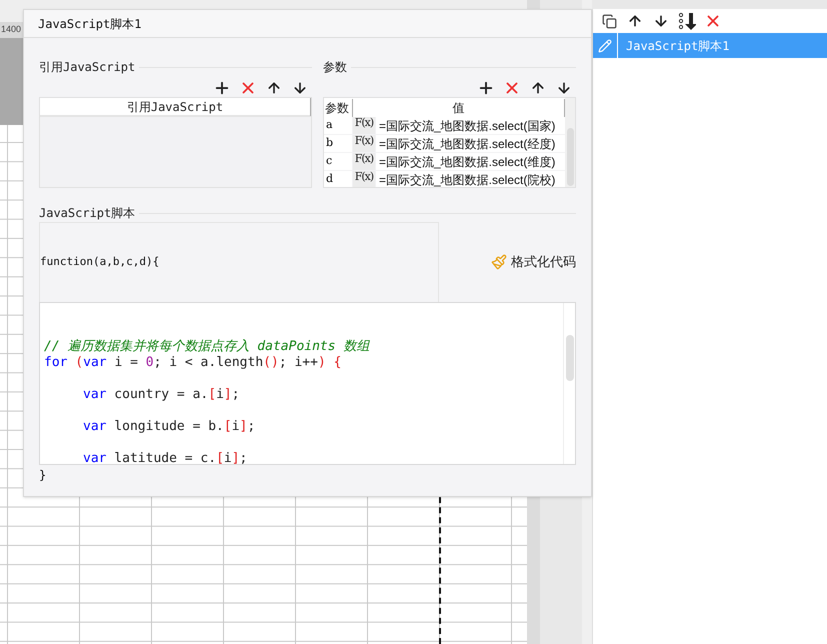  What do you see at coordinates (42, 475) in the screenshot?
I see `closing-brace: }` at bounding box center [42, 475].